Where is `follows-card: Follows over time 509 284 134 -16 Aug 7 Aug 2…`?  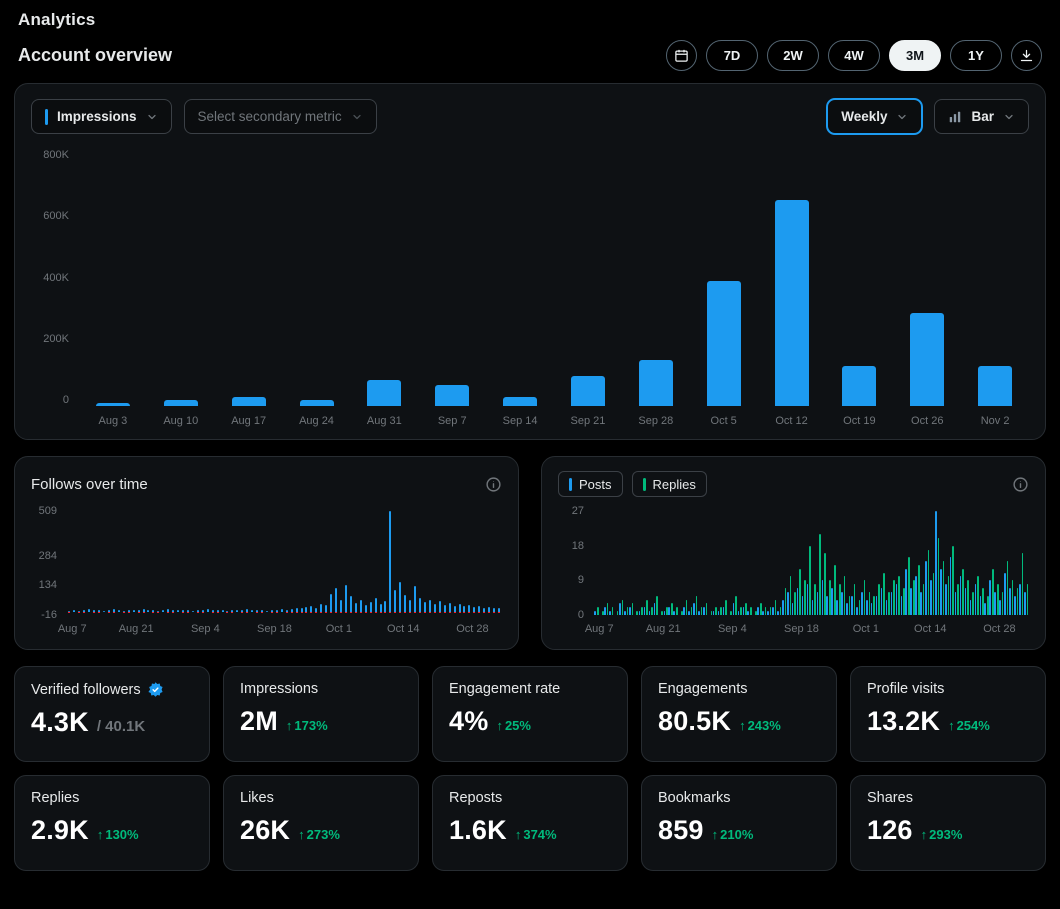
follows-card: Follows over time 509 284 134 -16 Aug 7 Aug 2… is located at coordinates (266, 553).